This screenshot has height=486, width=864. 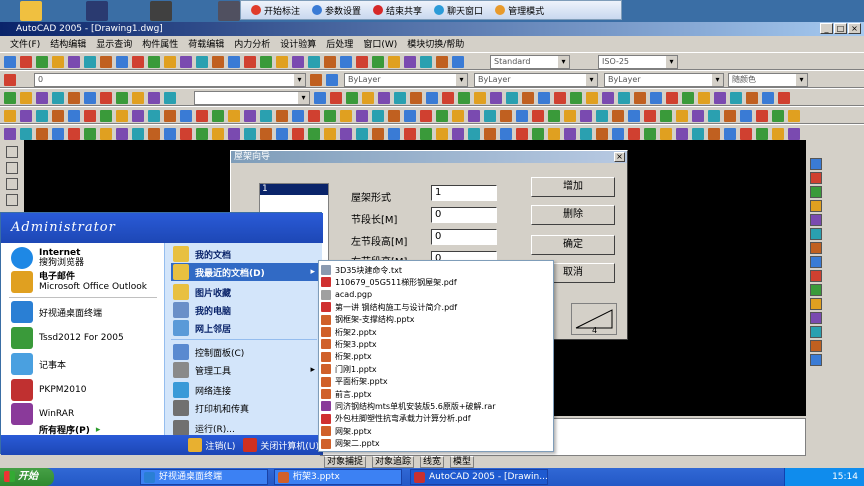 What do you see at coordinates (12, 200) in the screenshot?
I see `polygon-tool-icon` at bounding box center [12, 200].